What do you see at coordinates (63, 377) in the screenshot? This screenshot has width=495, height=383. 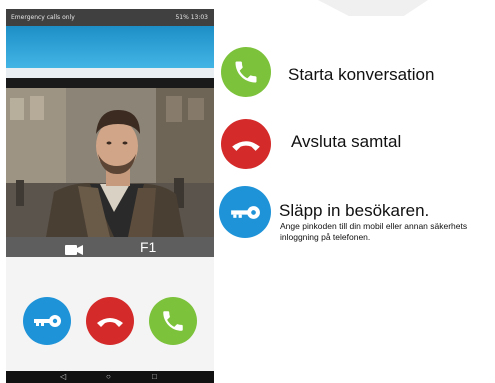 I see `back-icon: ◁` at bounding box center [63, 377].